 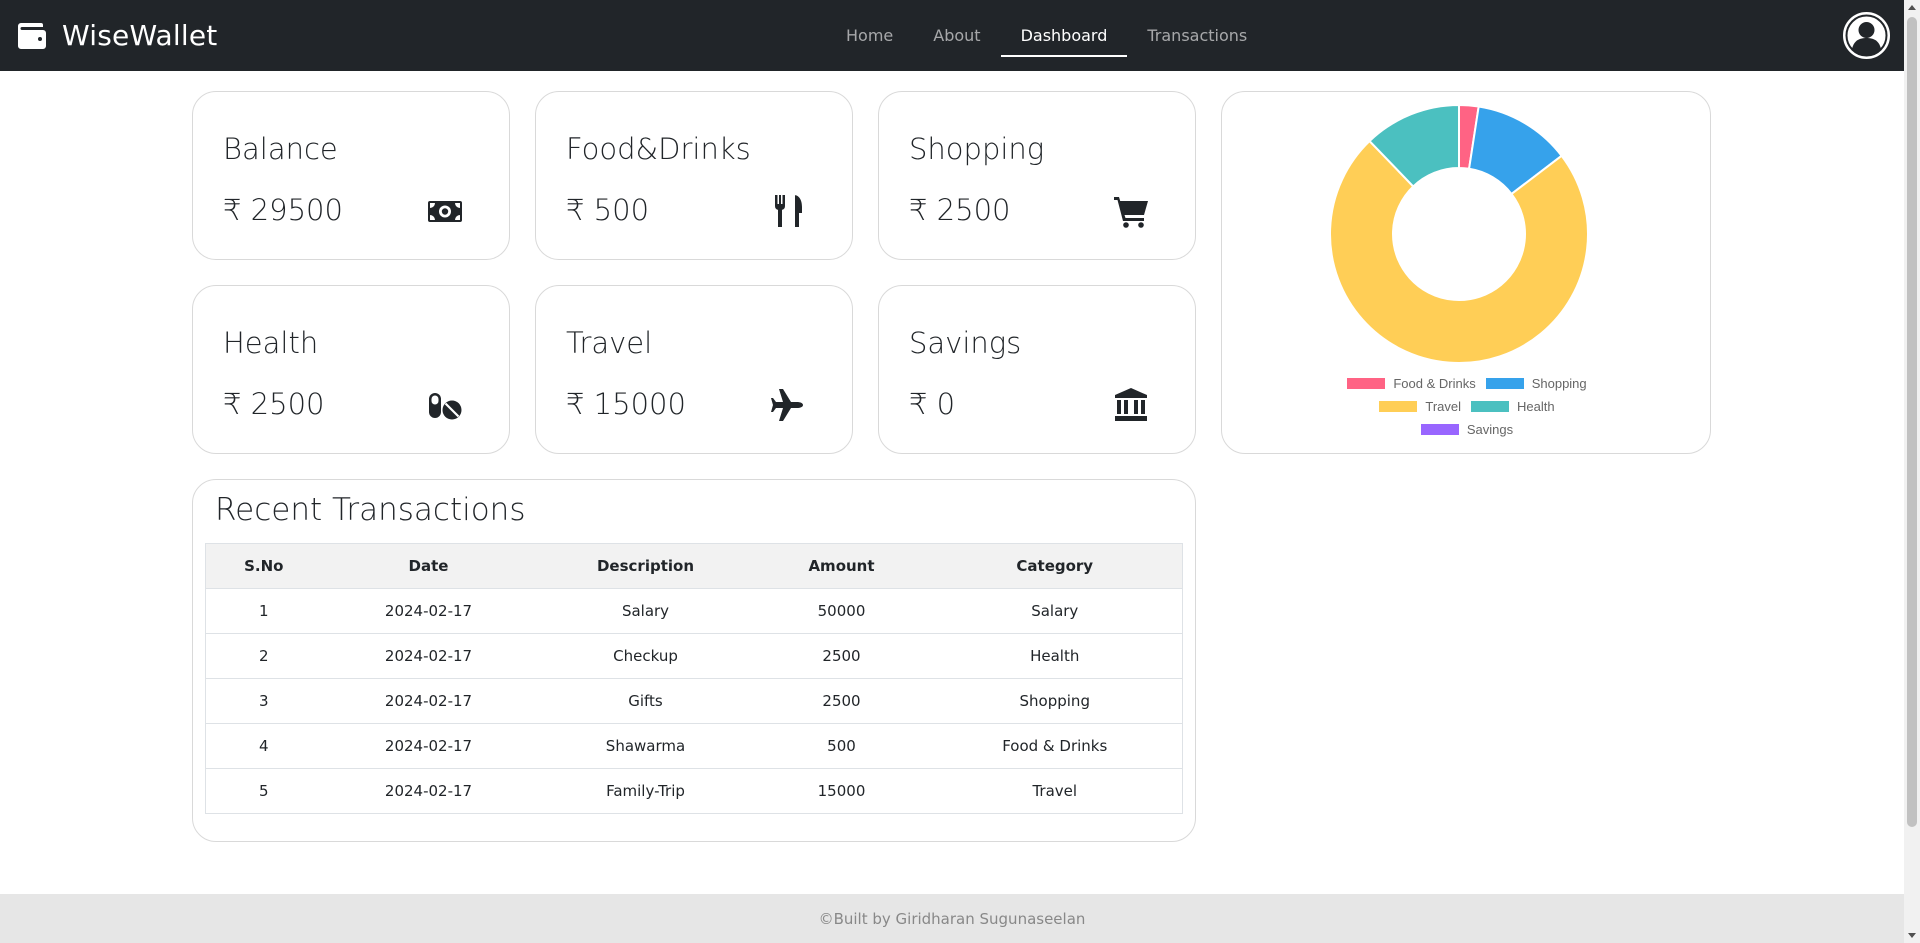 I want to click on card-amount: ₹ 0, so click(x=932, y=404).